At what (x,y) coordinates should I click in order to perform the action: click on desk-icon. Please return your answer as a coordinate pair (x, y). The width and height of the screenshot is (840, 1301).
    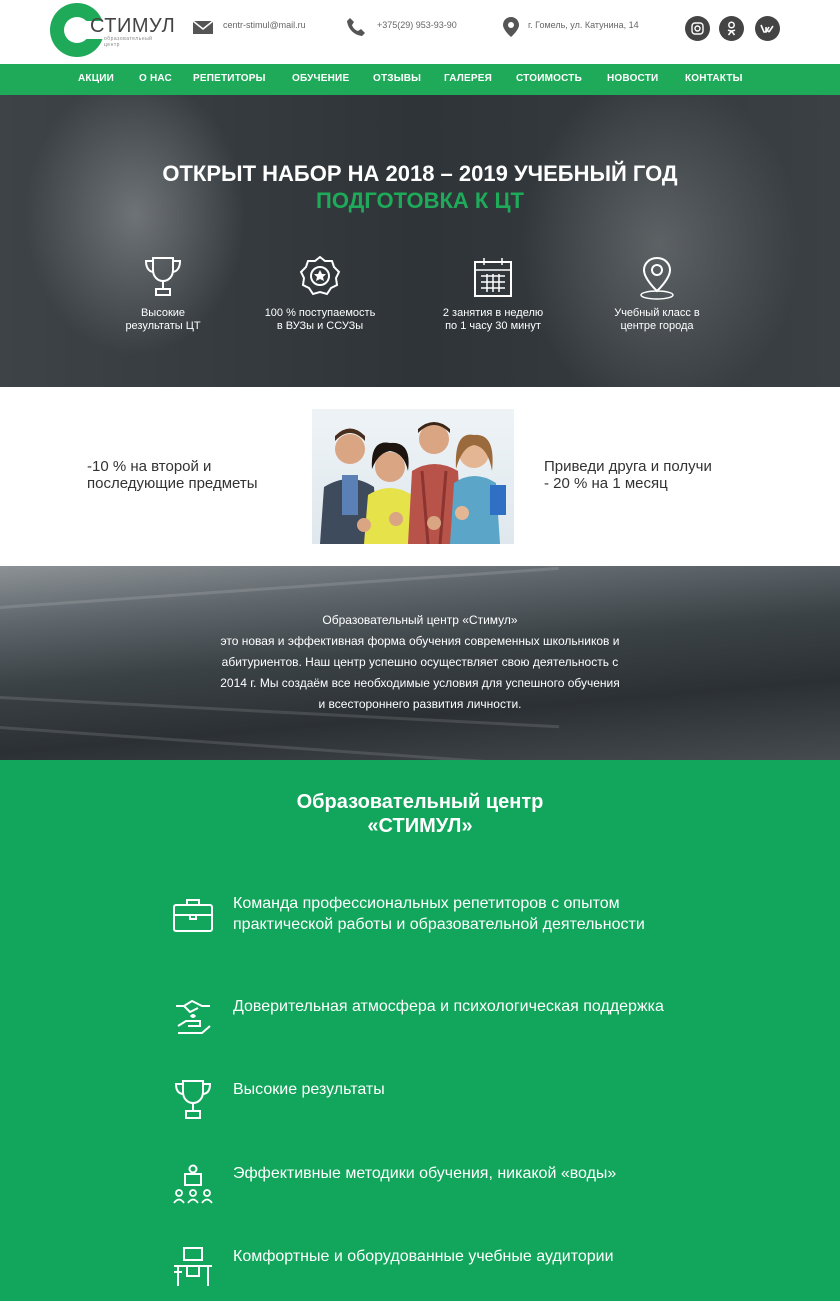
    Looking at the image, I should click on (193, 1266).